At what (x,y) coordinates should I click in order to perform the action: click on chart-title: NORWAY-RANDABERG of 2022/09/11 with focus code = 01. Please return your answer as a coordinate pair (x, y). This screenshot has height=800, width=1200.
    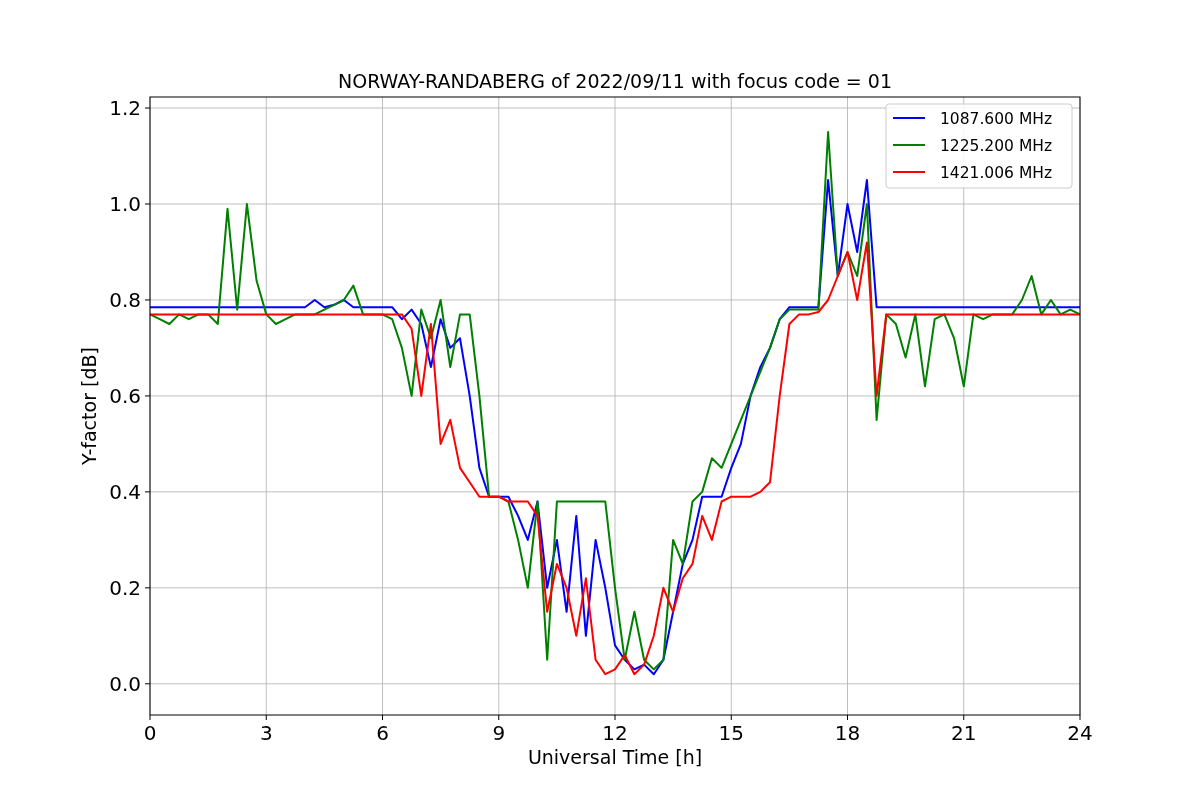
    Looking at the image, I should click on (615, 81).